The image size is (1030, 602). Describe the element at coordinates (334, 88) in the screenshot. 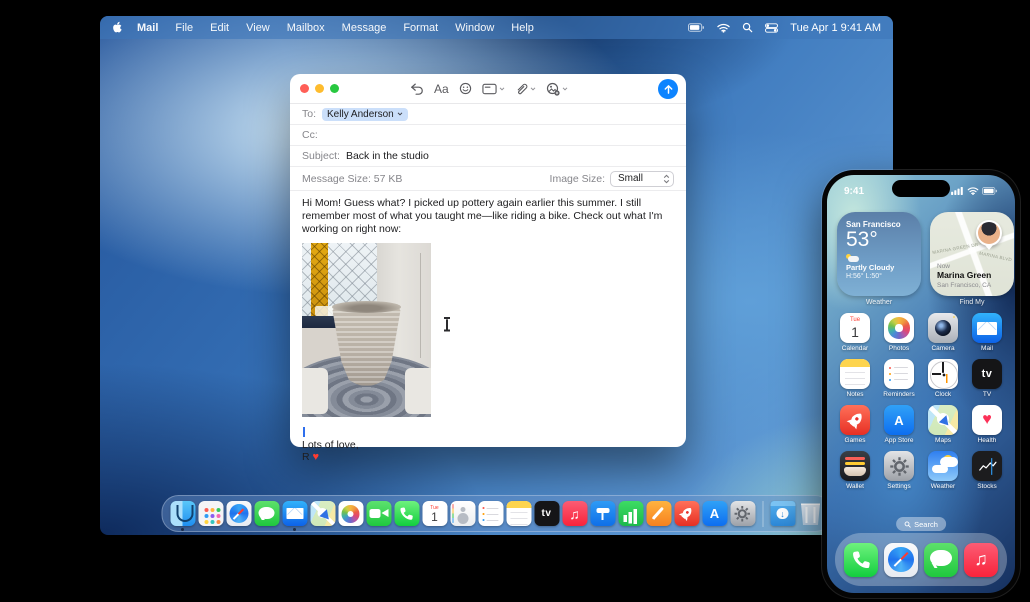

I see `zoom-button` at that location.